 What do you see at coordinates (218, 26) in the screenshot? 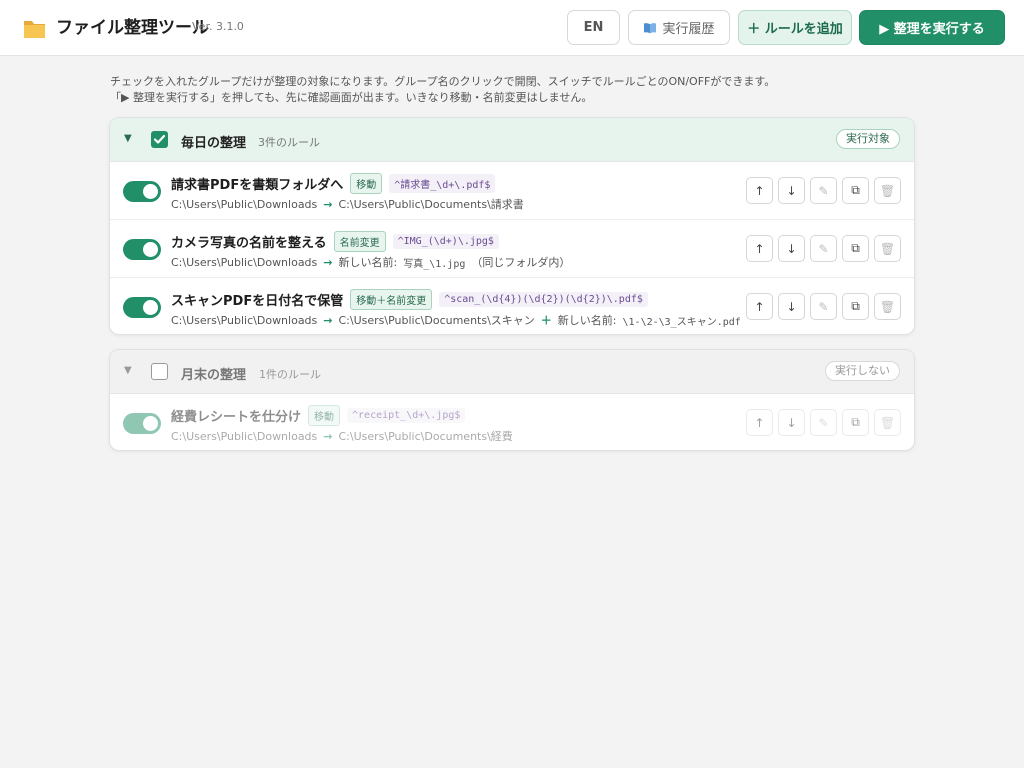
I see `app-version: Ver. 3.1.0` at bounding box center [218, 26].